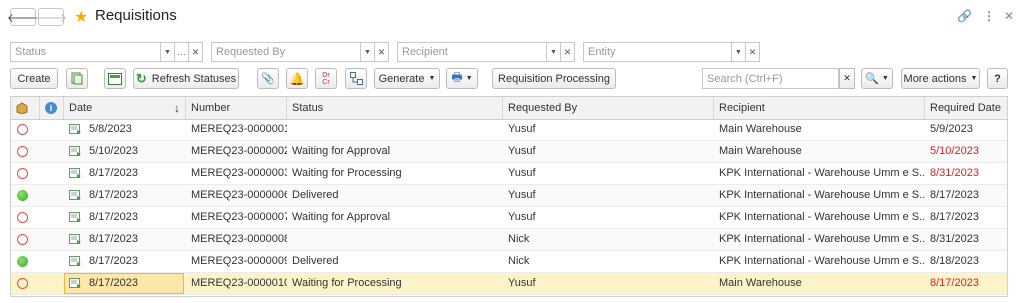 Image resolution: width=1024 pixels, height=303 pixels. I want to click on print-button: 🖶 ▼, so click(462, 78).